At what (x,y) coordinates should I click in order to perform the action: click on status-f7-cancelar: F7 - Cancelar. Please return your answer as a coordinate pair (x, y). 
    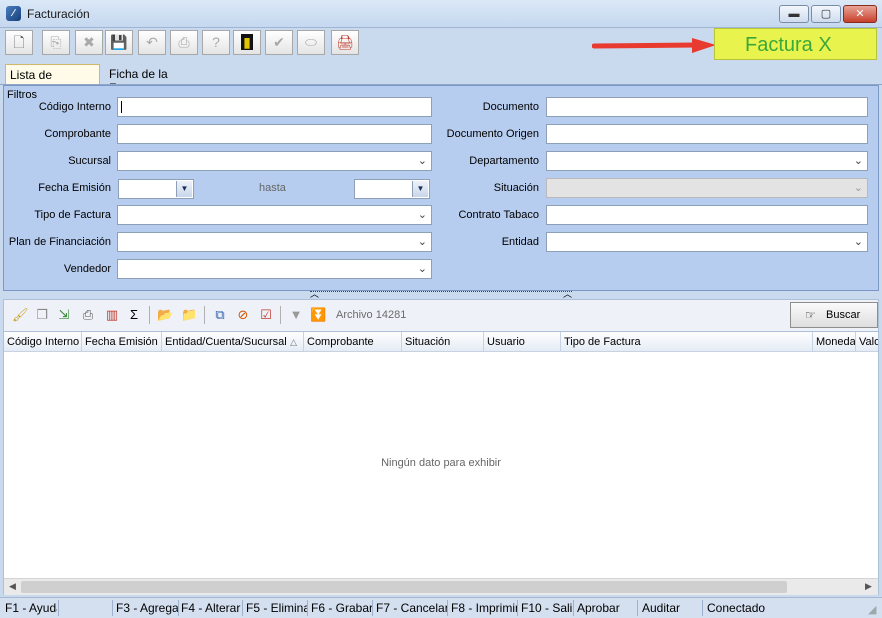
    Looking at the image, I should click on (411, 608).